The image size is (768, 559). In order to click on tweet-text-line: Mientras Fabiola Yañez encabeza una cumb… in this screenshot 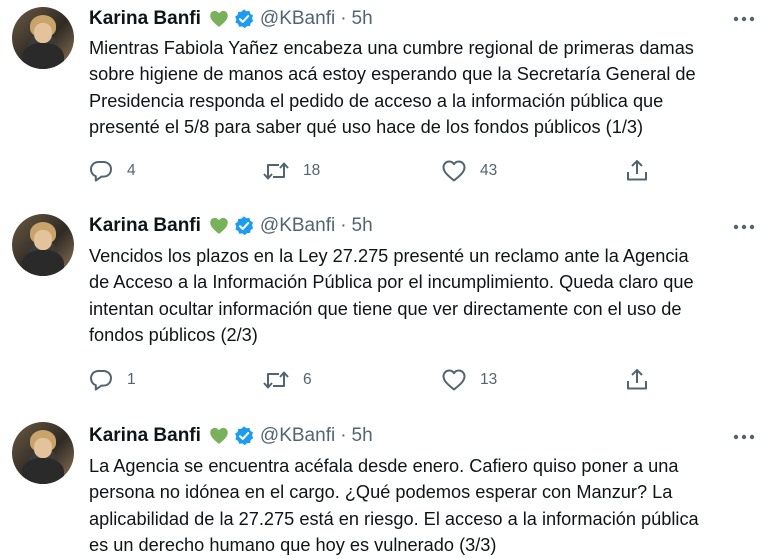, I will do `click(391, 48)`.